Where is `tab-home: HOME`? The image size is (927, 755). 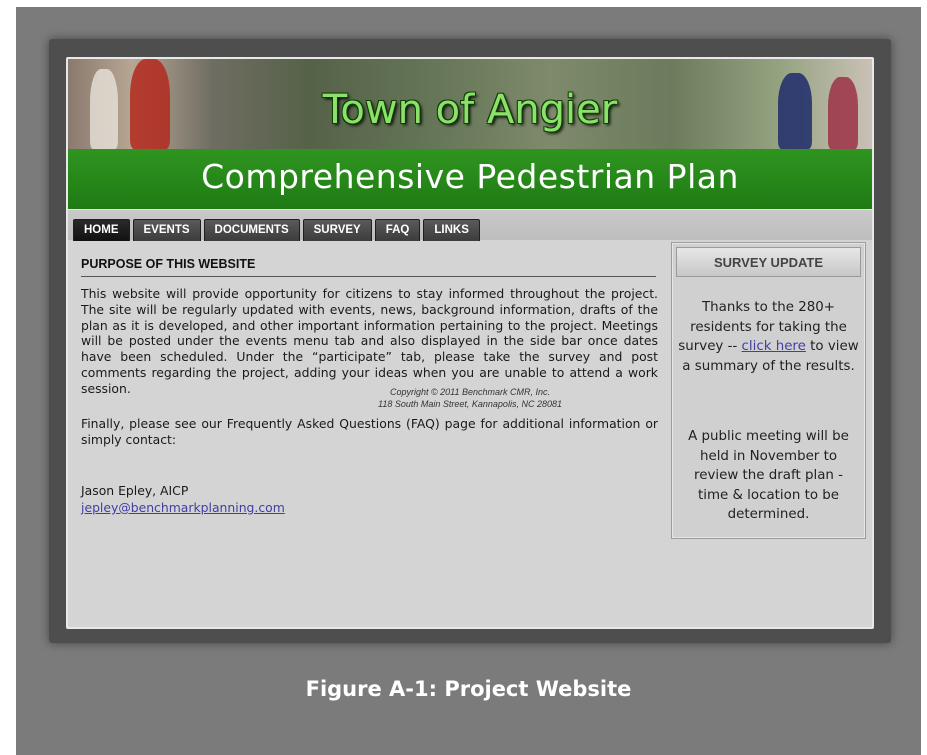
tab-home: HOME is located at coordinates (101, 230).